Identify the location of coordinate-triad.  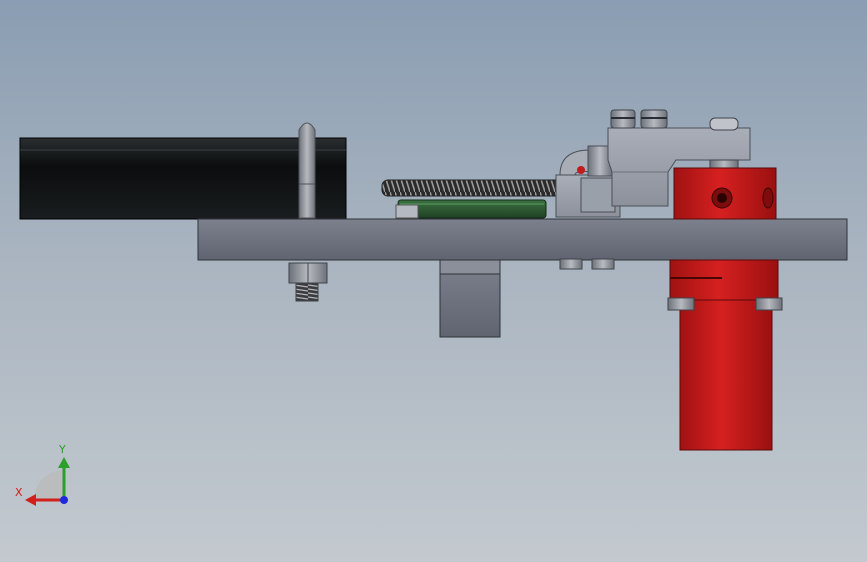
(47, 481).